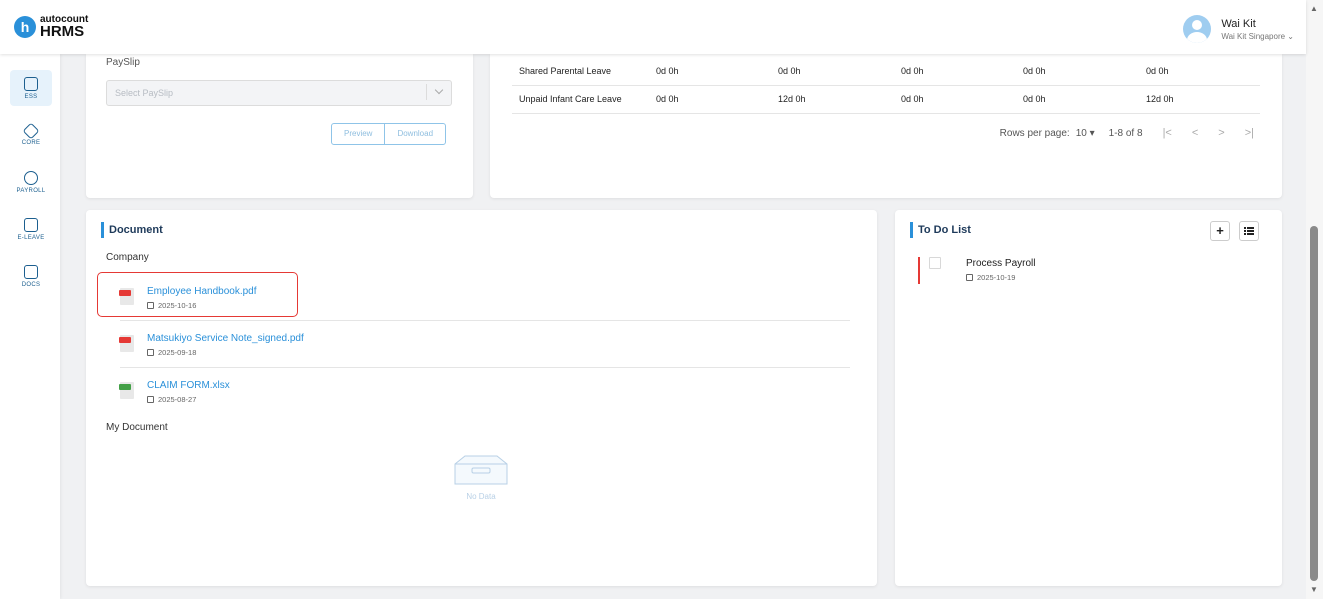  I want to click on todo-title: To Do List, so click(940, 230).